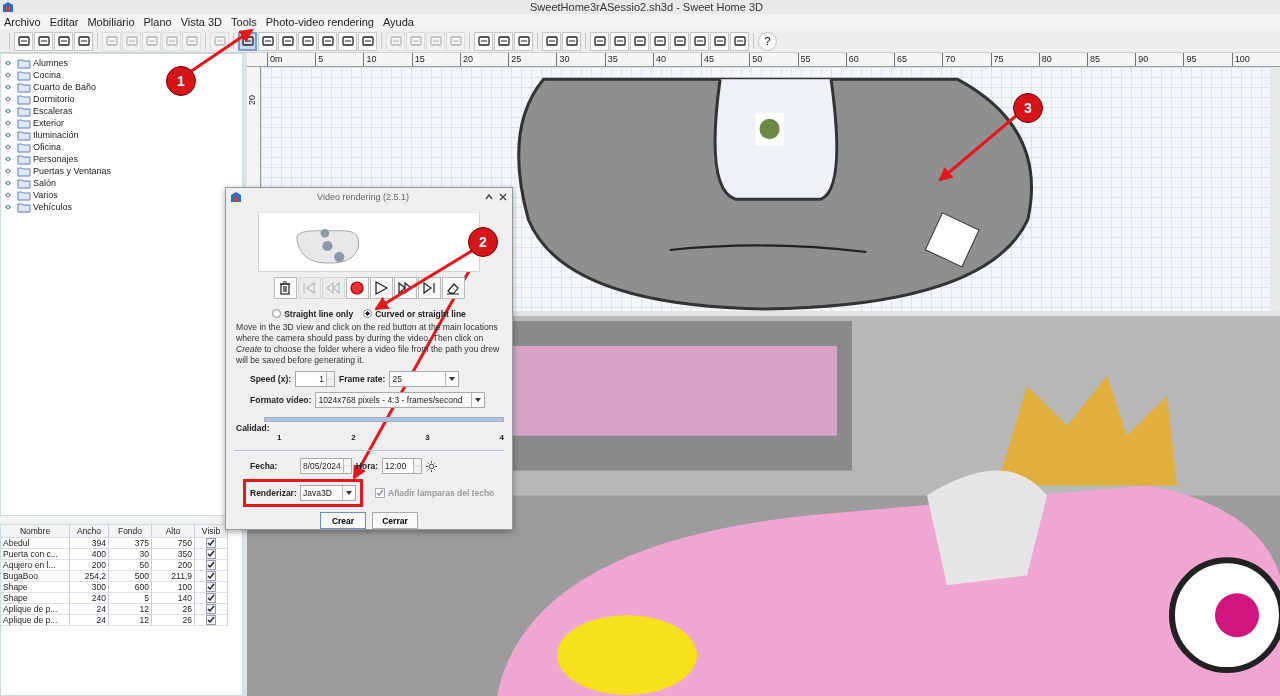  I want to click on date-label: Fecha:, so click(264, 466).